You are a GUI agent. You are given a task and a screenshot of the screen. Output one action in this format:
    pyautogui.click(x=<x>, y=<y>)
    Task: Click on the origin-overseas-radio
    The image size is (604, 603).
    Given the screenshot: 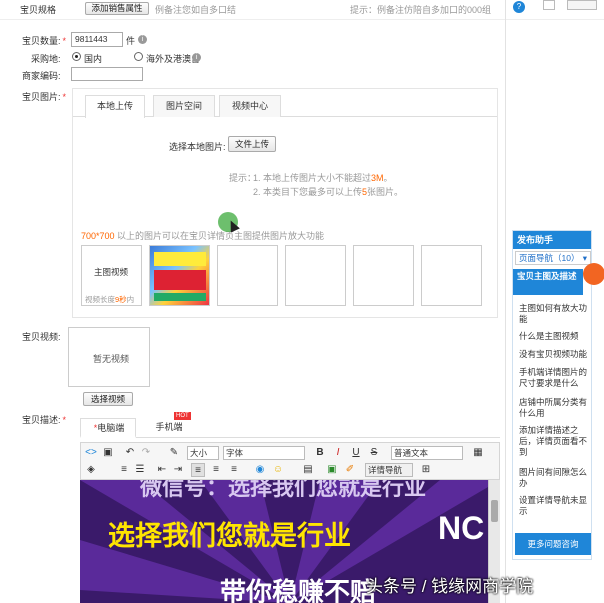 What is the action you would take?
    pyautogui.click(x=138, y=56)
    